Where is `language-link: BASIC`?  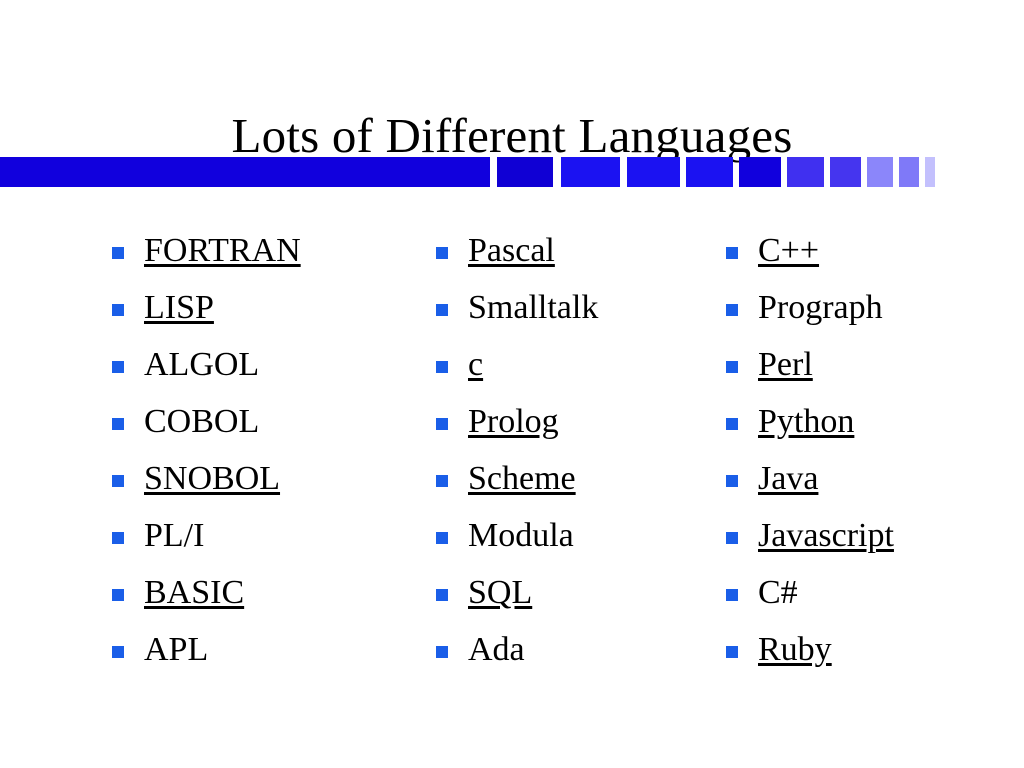 language-link: BASIC is located at coordinates (194, 591).